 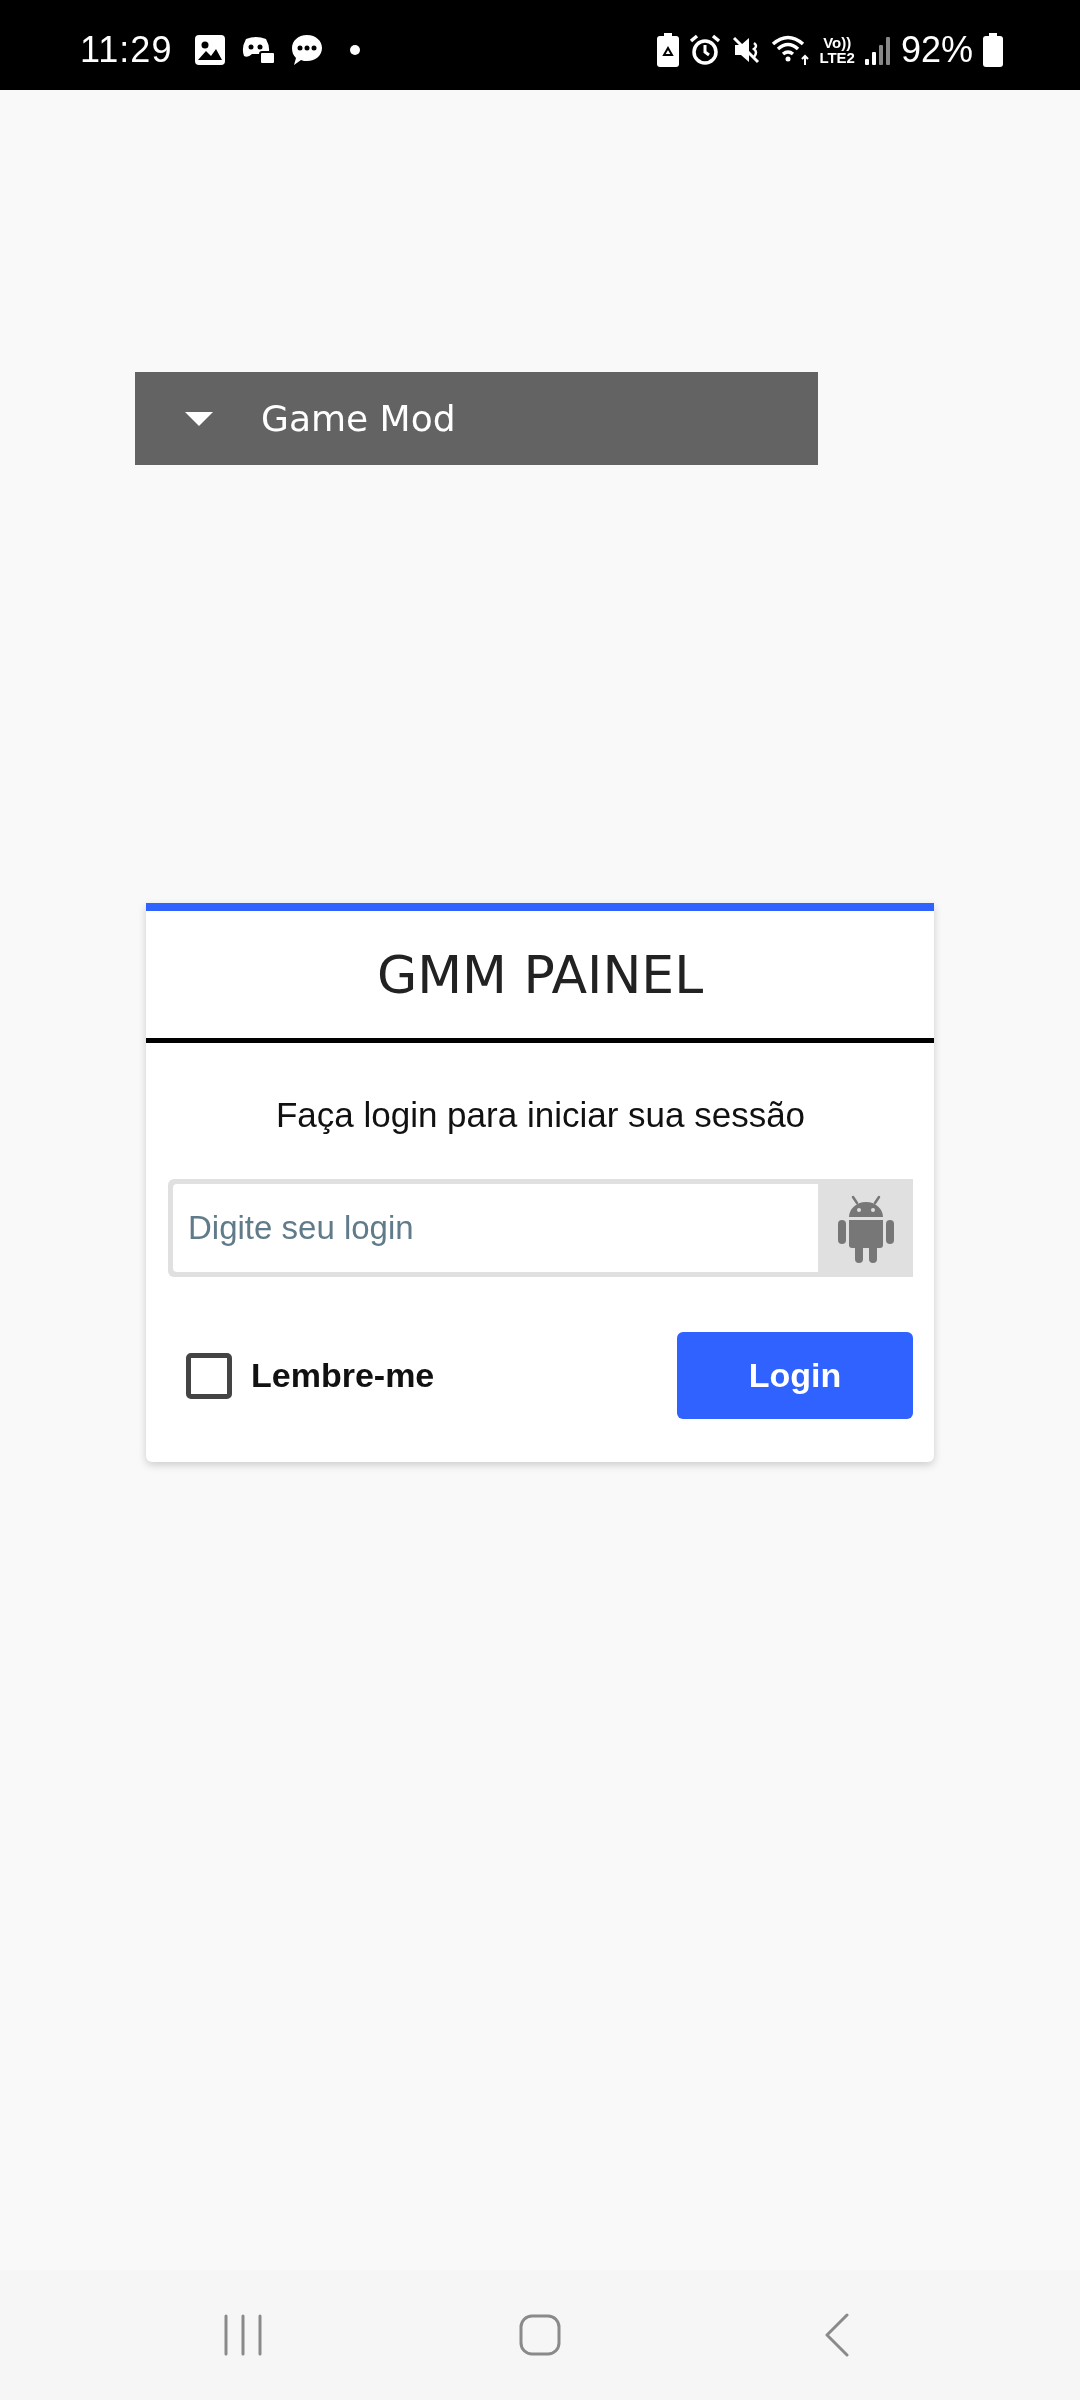 I want to click on caret-icon, so click(x=199, y=418).